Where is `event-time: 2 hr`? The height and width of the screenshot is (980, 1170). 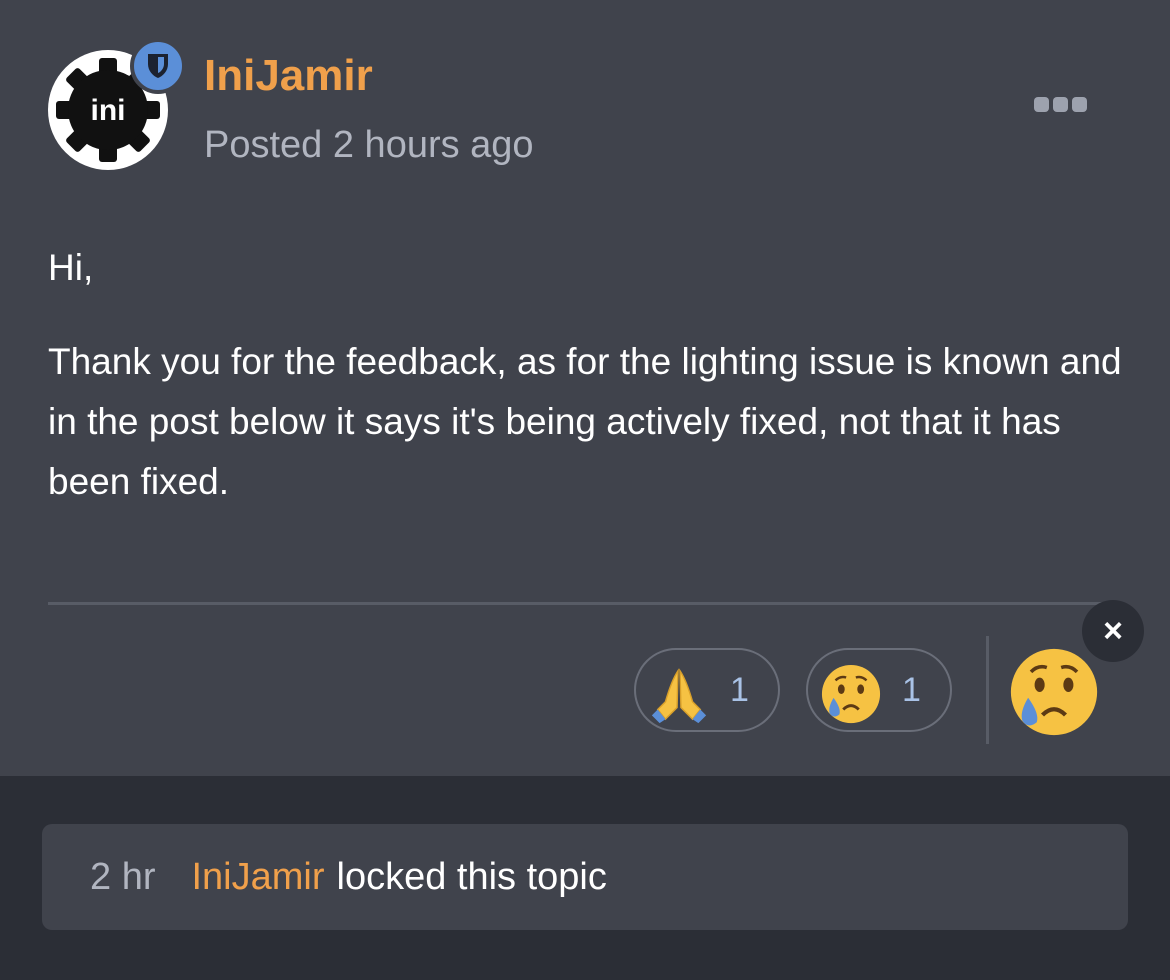 event-time: 2 hr is located at coordinates (123, 876).